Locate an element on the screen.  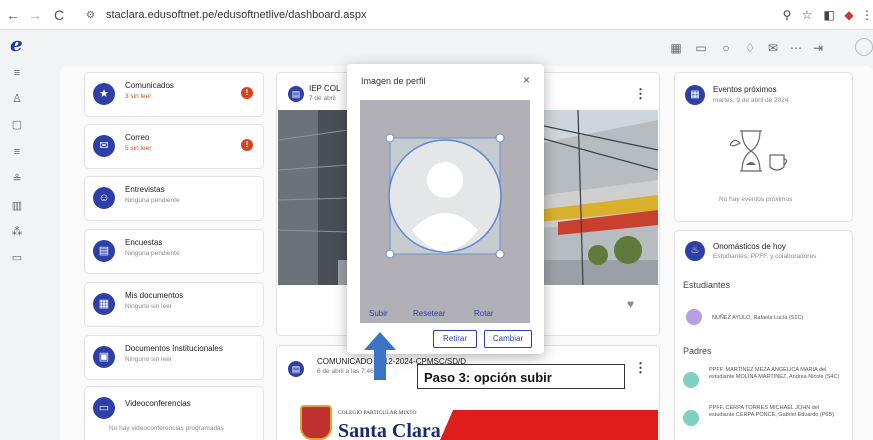
menu-icon: ⋮ is located at coordinates (865, 15).